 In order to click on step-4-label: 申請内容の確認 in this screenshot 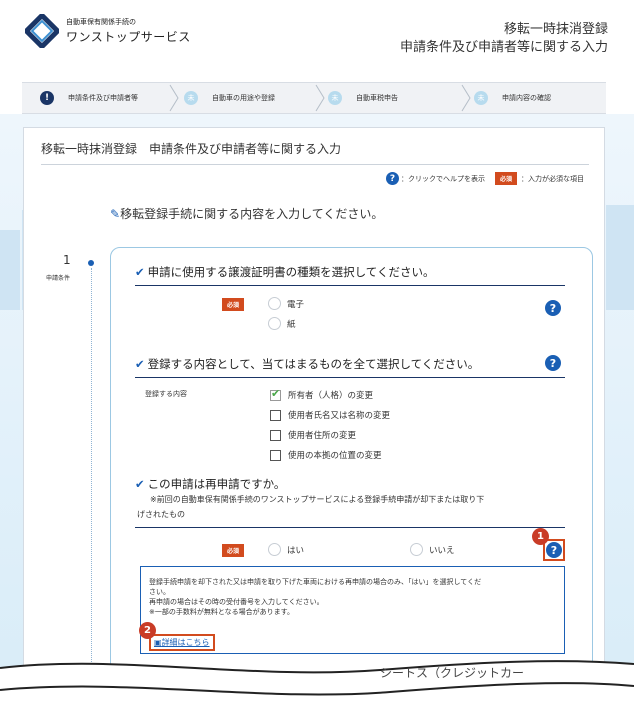, I will do `click(526, 98)`.